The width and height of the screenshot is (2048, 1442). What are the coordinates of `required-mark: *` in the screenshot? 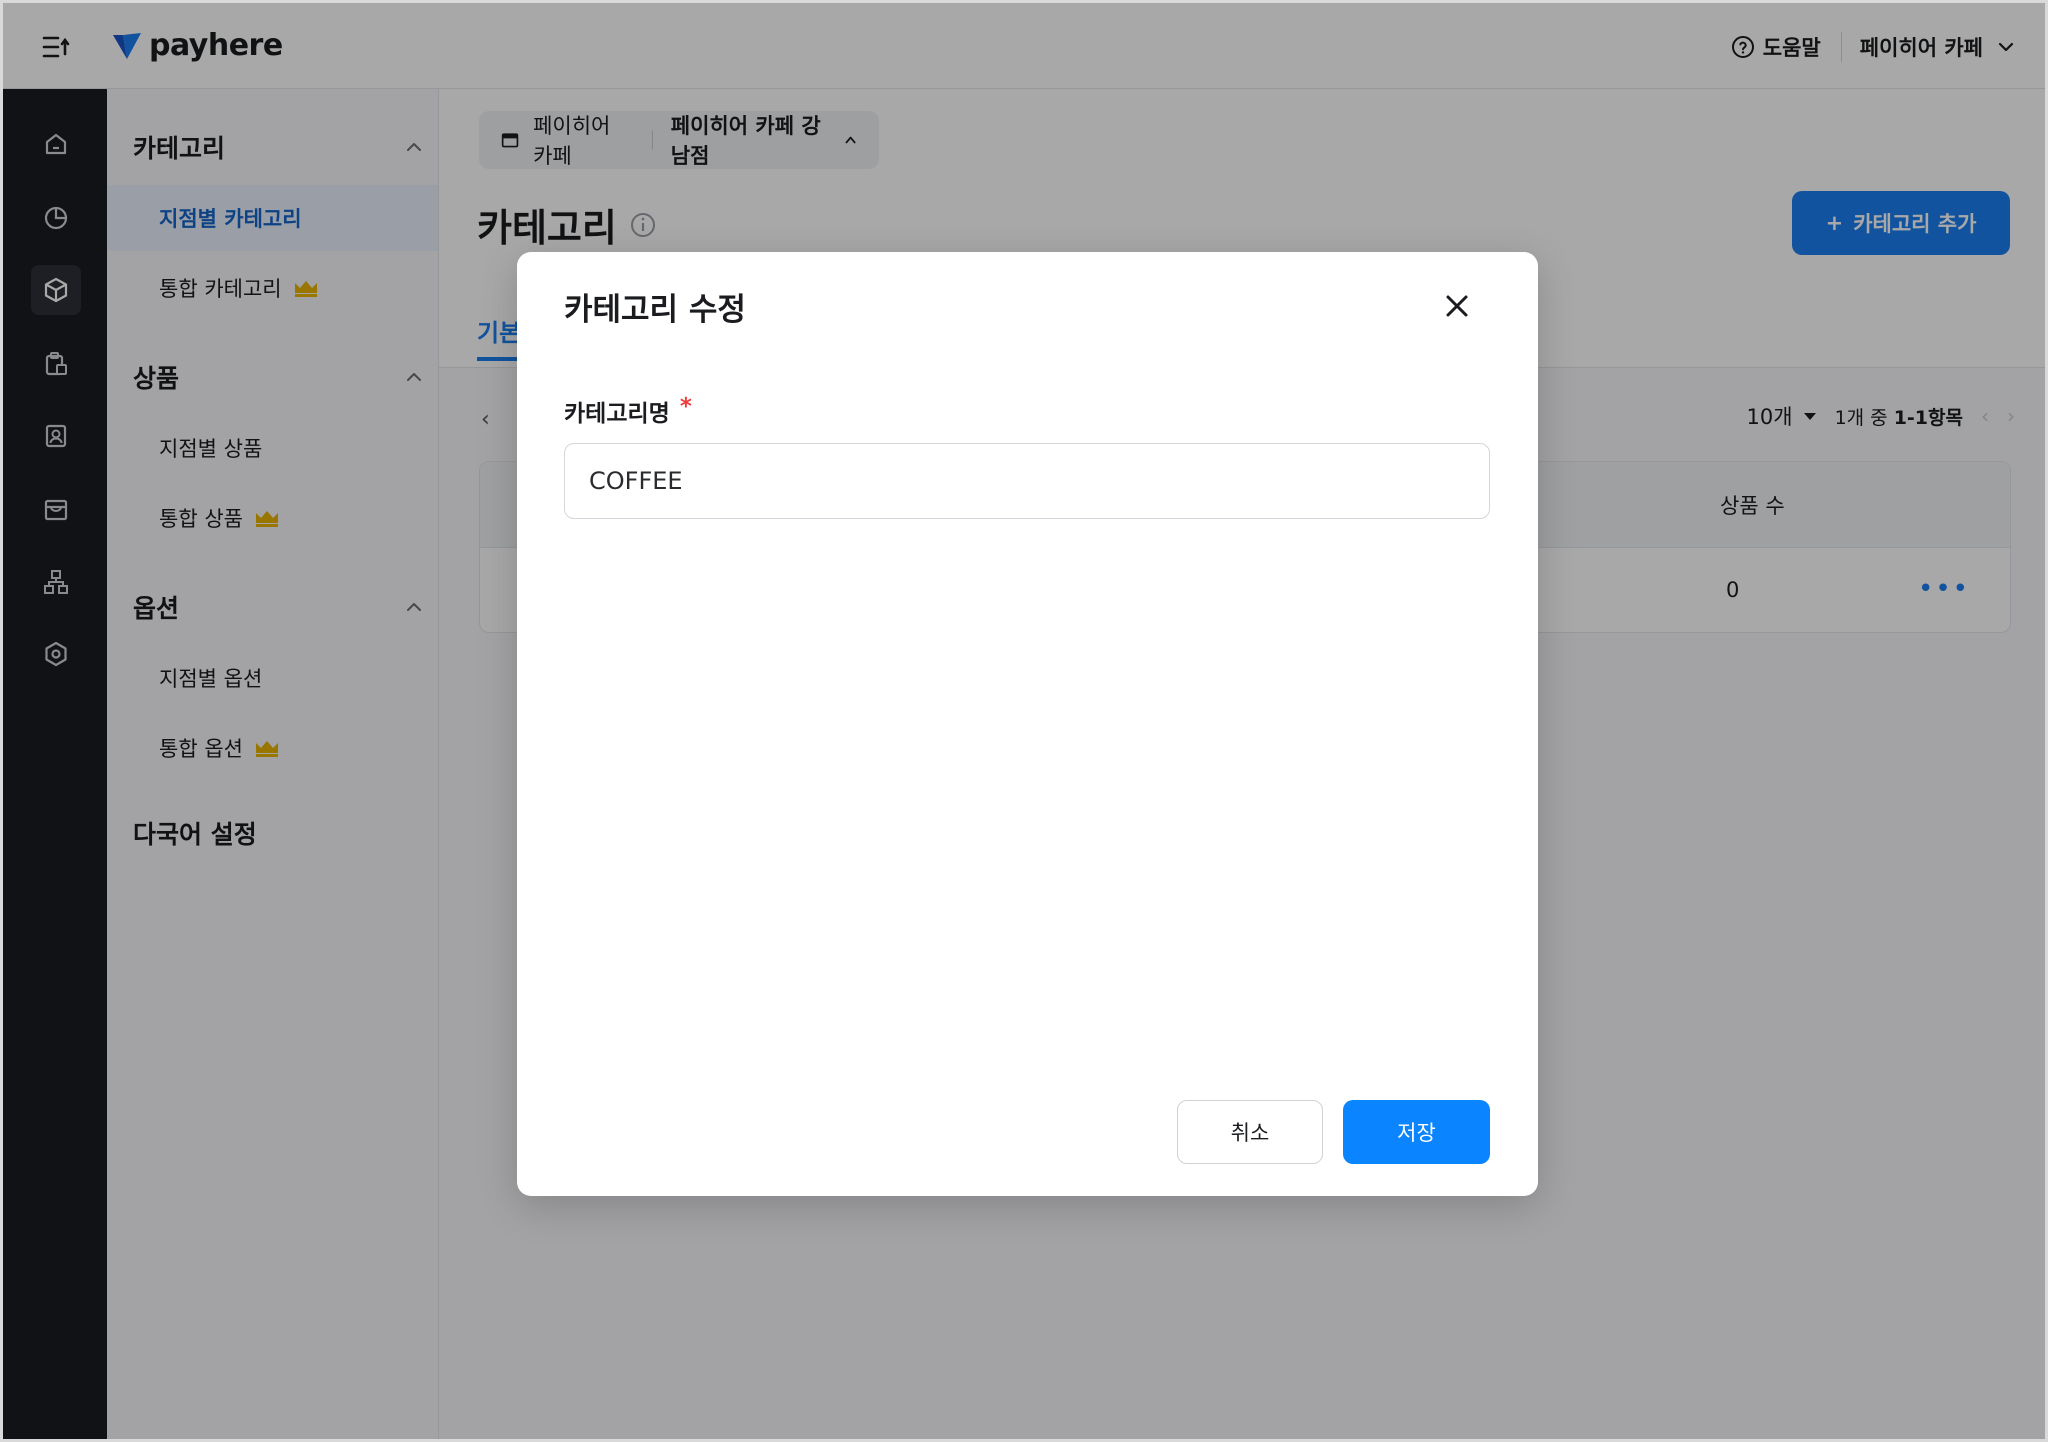 It's located at (685, 407).